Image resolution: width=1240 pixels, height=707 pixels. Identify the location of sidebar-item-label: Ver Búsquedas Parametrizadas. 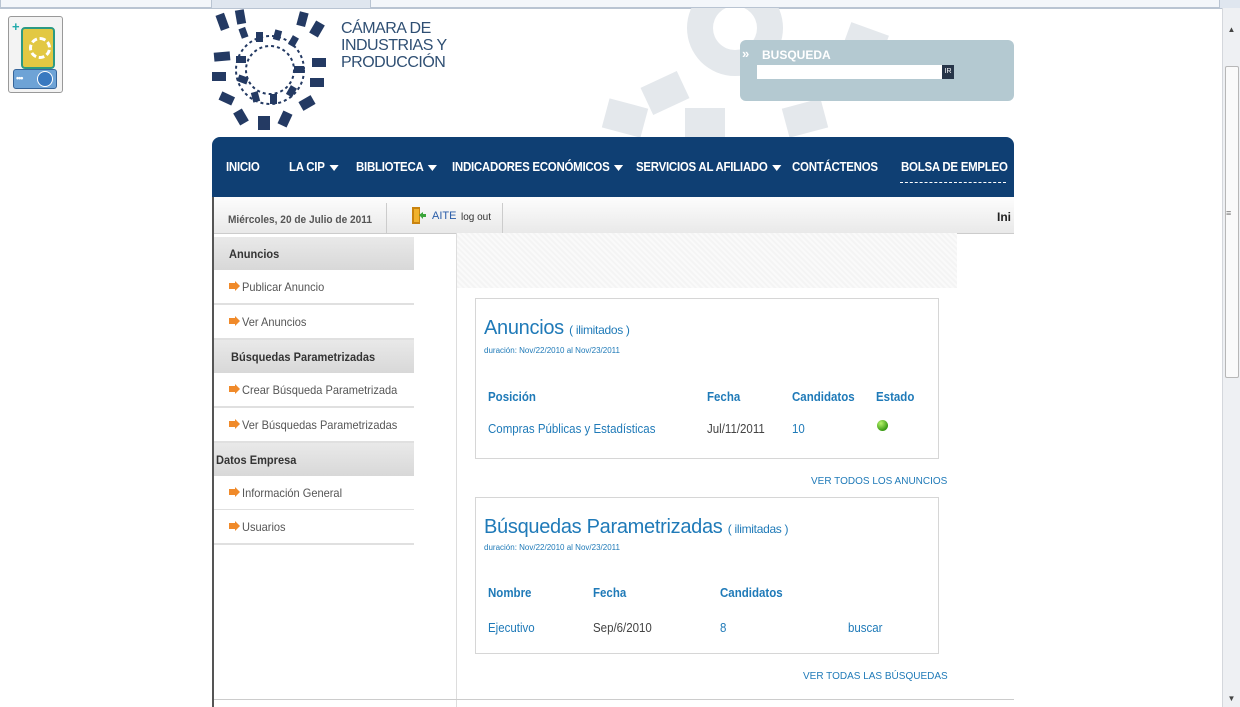
(320, 425).